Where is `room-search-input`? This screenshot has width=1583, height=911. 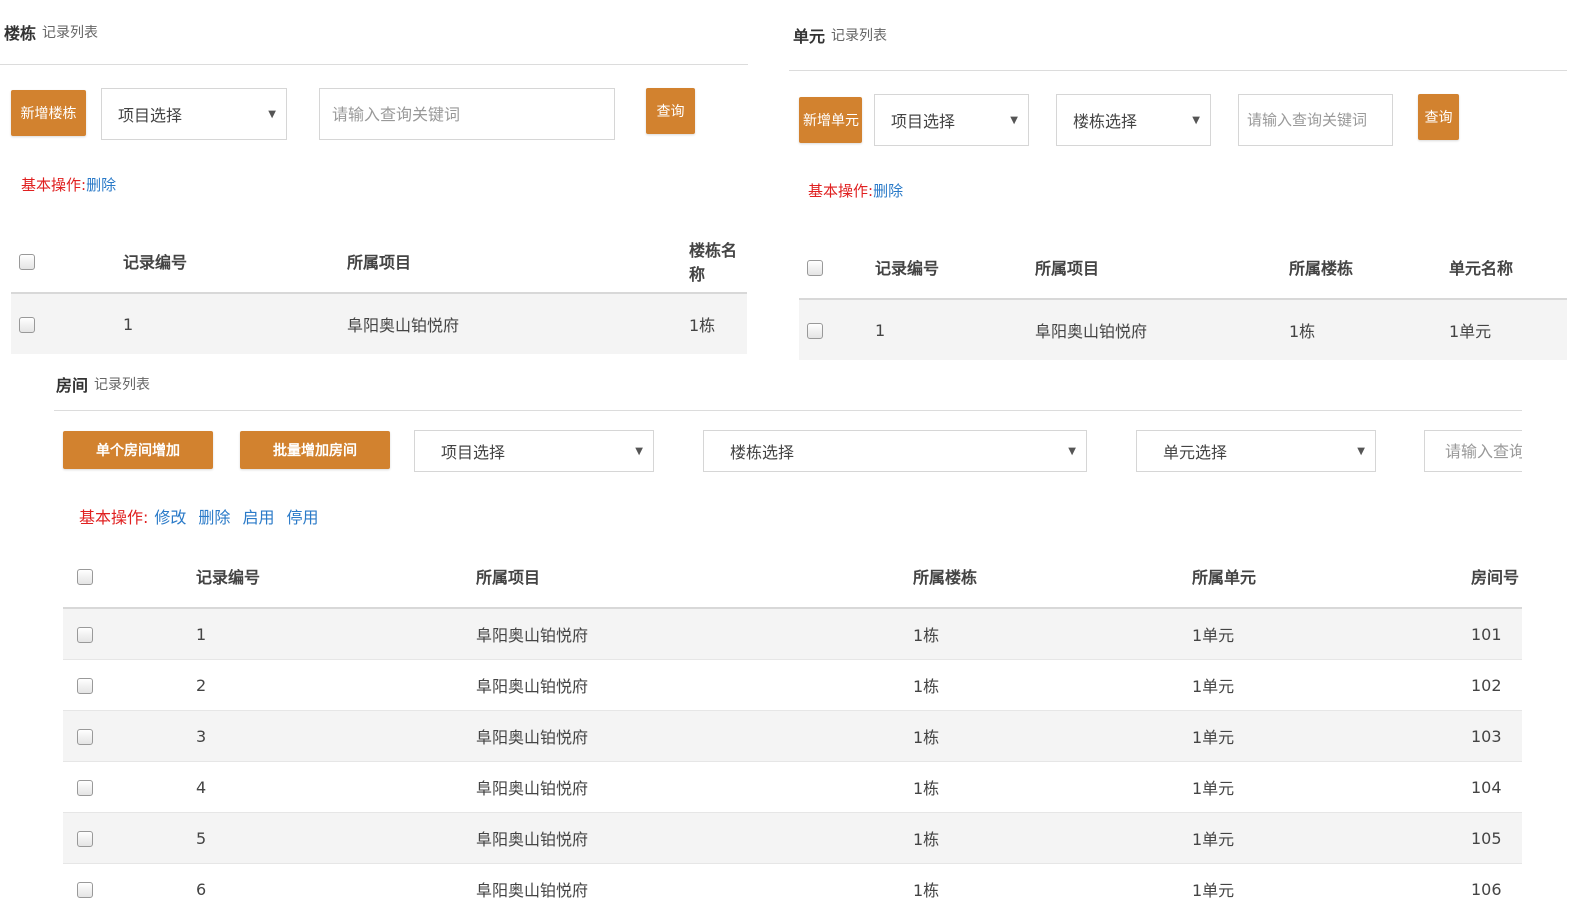 room-search-input is located at coordinates (1473, 451).